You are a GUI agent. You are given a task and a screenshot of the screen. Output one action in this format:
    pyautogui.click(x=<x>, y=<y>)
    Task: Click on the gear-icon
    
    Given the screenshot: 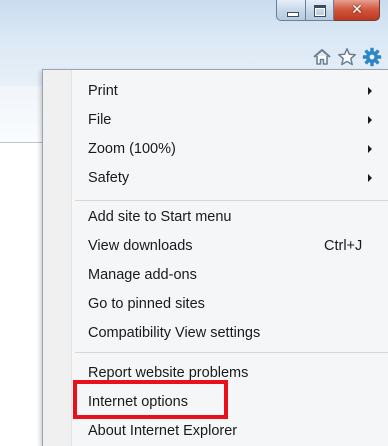 What is the action you would take?
    pyautogui.click(x=372, y=57)
    